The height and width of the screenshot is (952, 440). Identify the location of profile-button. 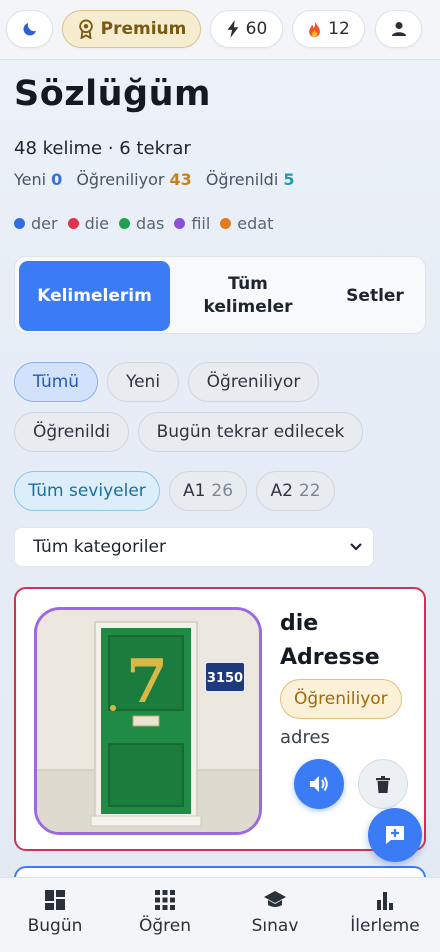
(398, 29).